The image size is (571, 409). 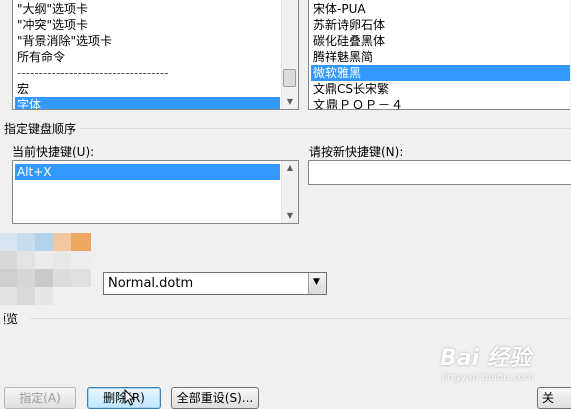 I want to click on list-item-selected: 微软雅黑, so click(x=440, y=73).